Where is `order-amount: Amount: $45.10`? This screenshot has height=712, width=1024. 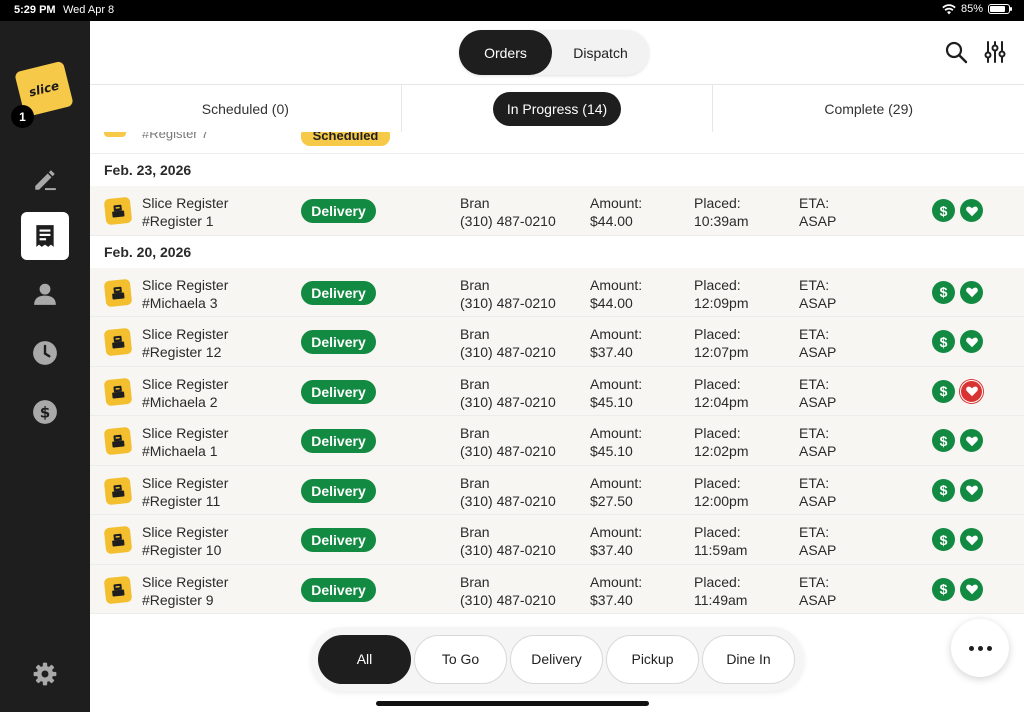
order-amount: Amount: $45.10 is located at coordinates (616, 393).